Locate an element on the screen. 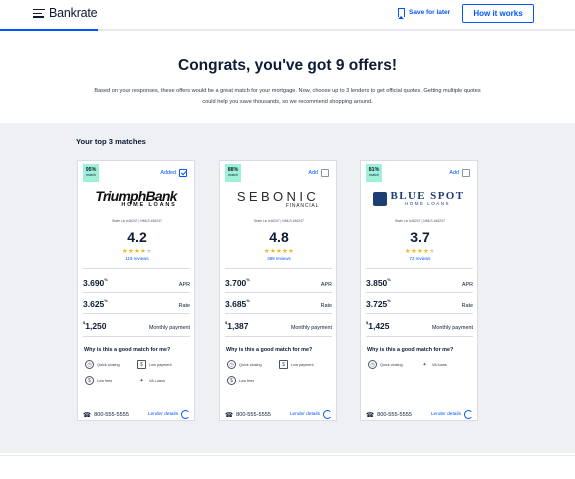  save-for-later-button: Save for later is located at coordinates (424, 13).